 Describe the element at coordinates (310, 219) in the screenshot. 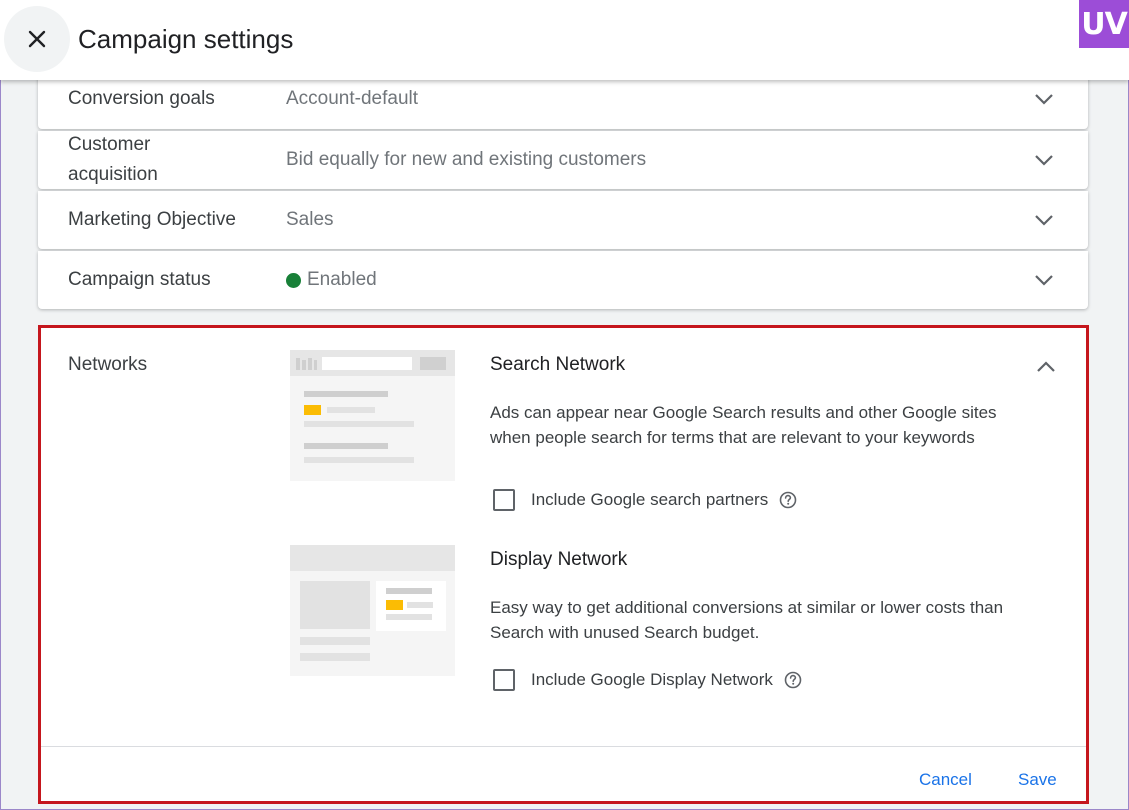

I see `row-value: Sales` at that location.